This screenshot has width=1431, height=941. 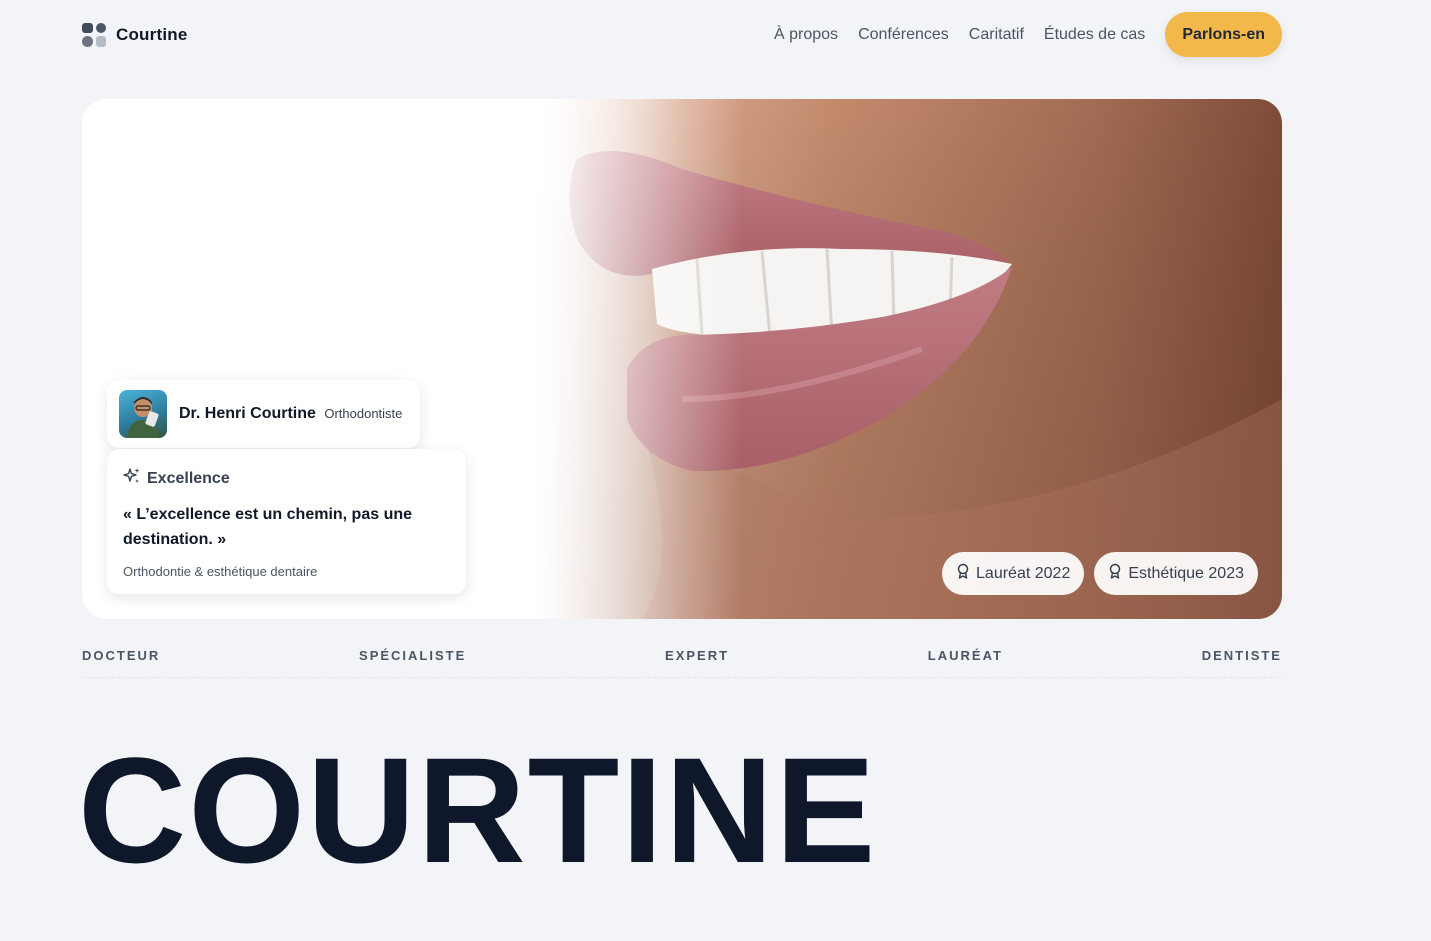 What do you see at coordinates (132, 478) in the screenshot?
I see `sparkles-icon` at bounding box center [132, 478].